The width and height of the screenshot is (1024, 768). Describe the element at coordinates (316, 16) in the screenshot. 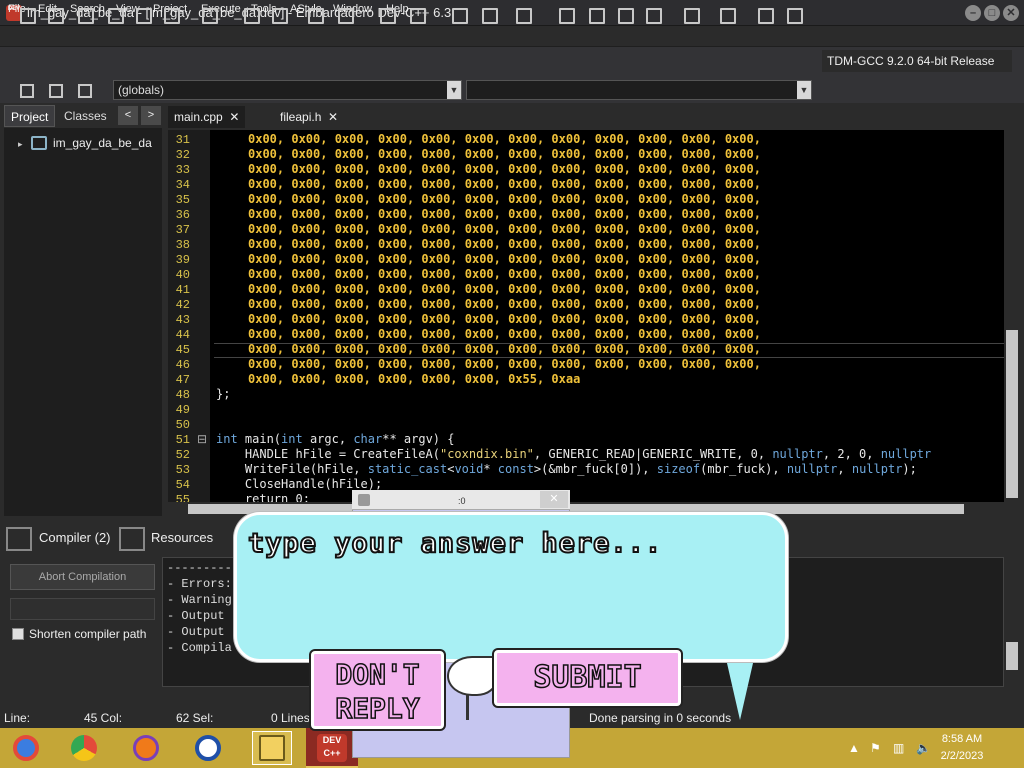

I see `goto-line-icon` at that location.